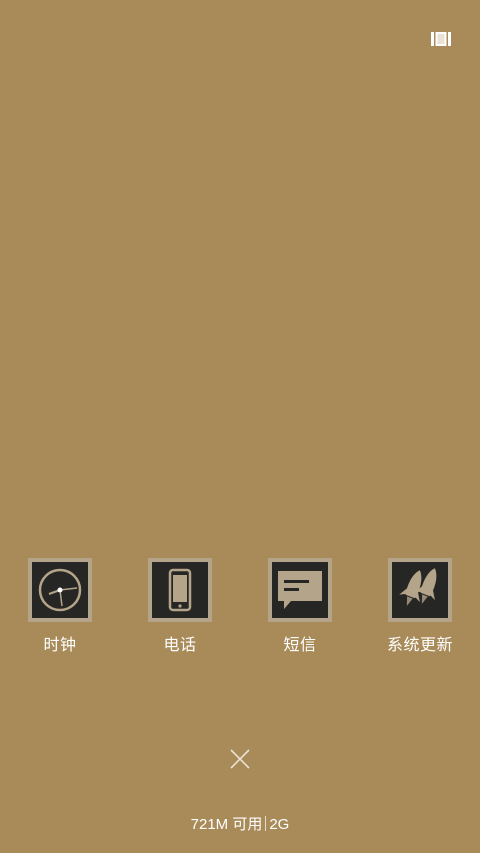  Describe the element at coordinates (226, 824) in the screenshot. I see `memory-available: 721M 可用` at that location.